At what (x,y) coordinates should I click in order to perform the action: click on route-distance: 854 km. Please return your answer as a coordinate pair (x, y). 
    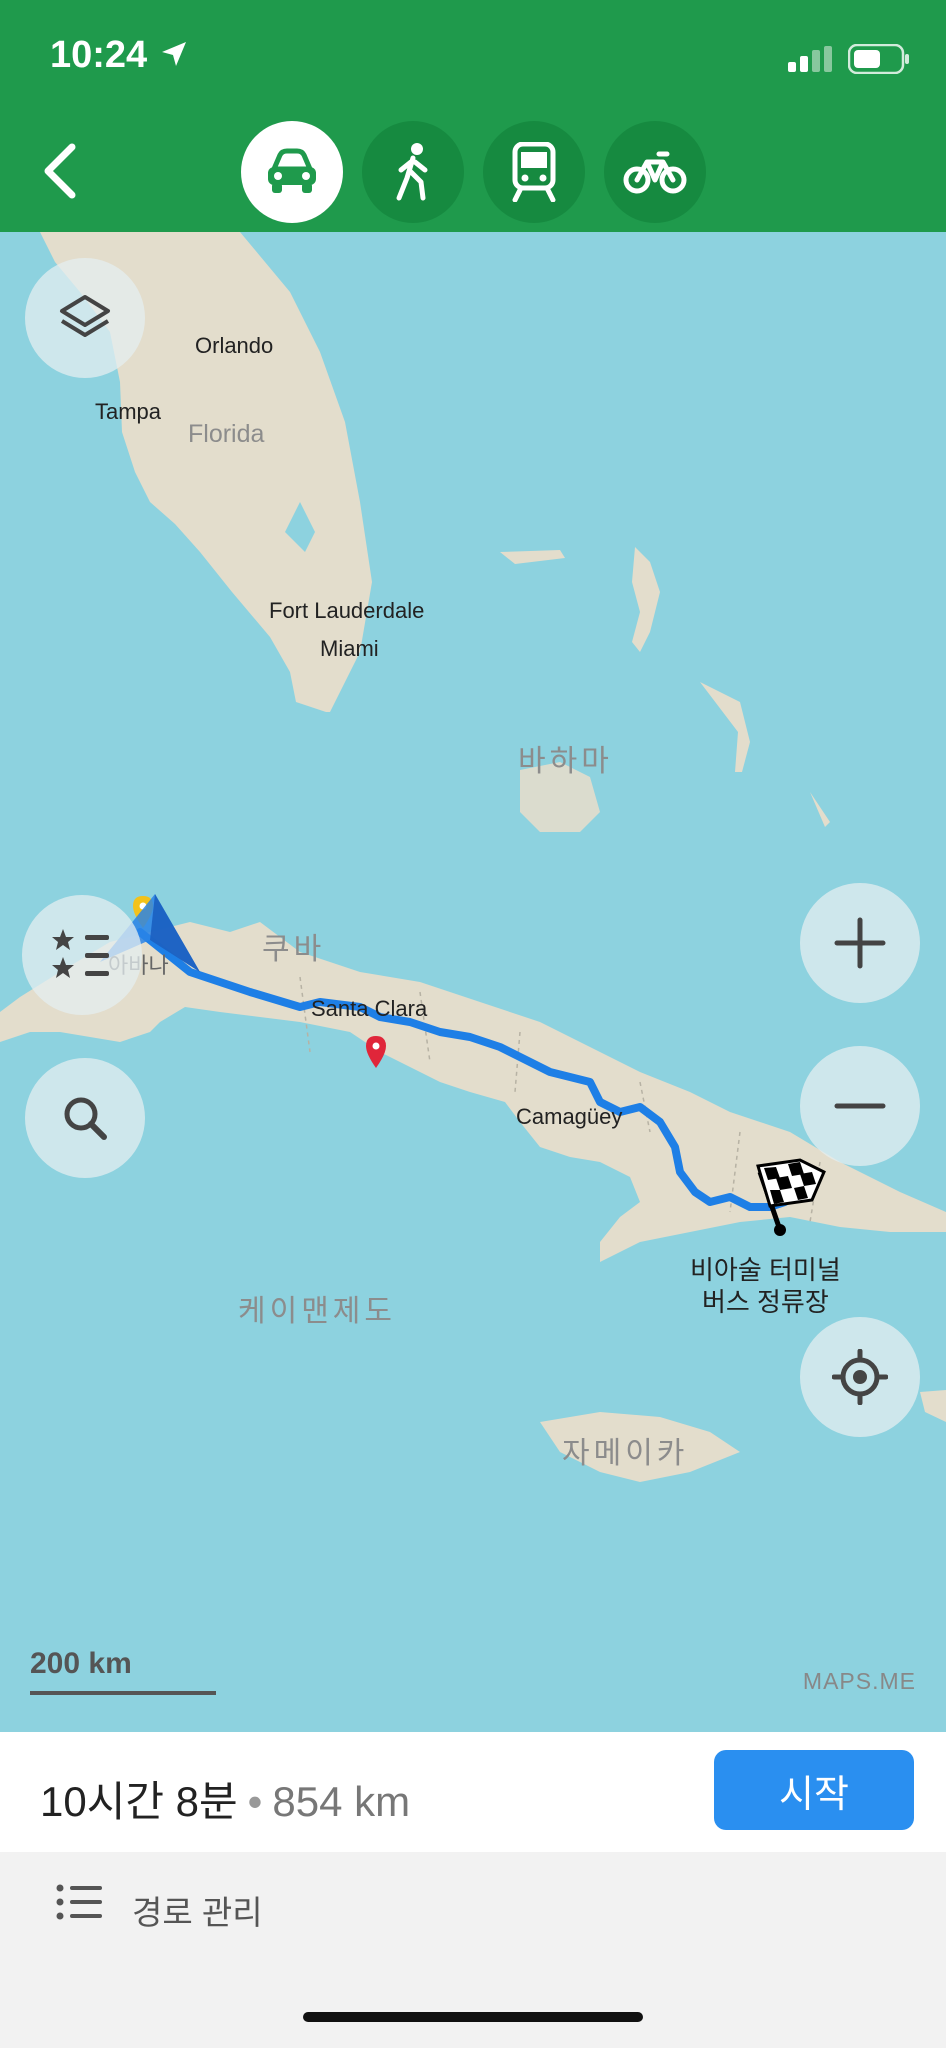
    Looking at the image, I should click on (341, 1801).